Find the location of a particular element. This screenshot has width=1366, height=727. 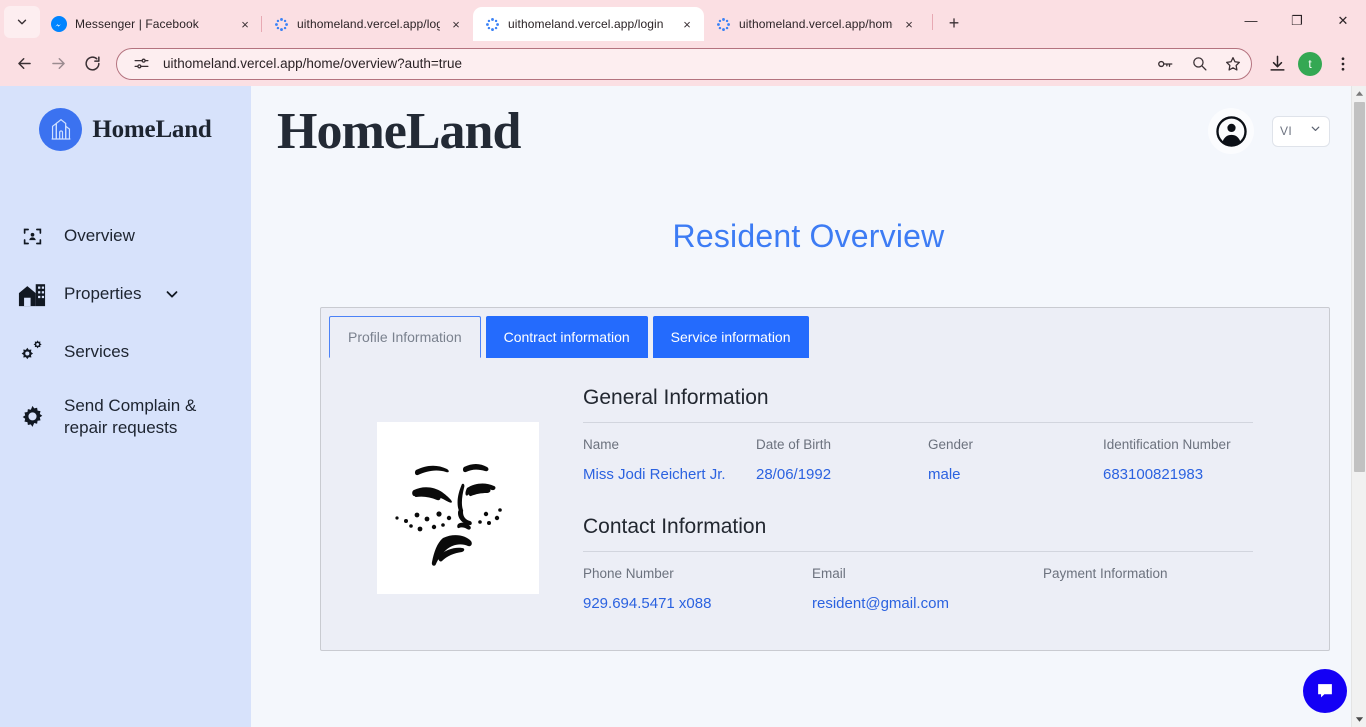

scrollbar-thumb is located at coordinates (1359, 287).